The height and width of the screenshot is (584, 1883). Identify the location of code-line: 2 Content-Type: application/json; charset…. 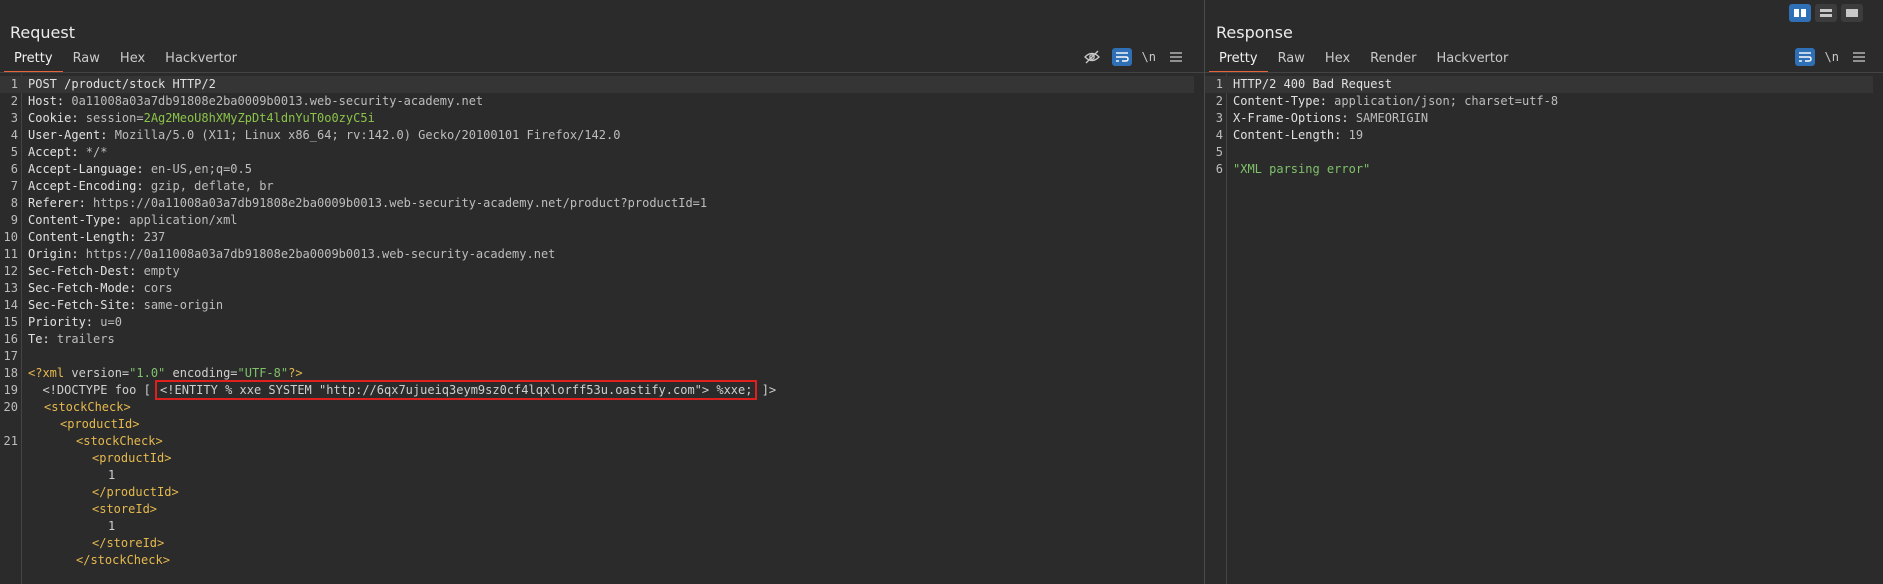
(1387, 101).